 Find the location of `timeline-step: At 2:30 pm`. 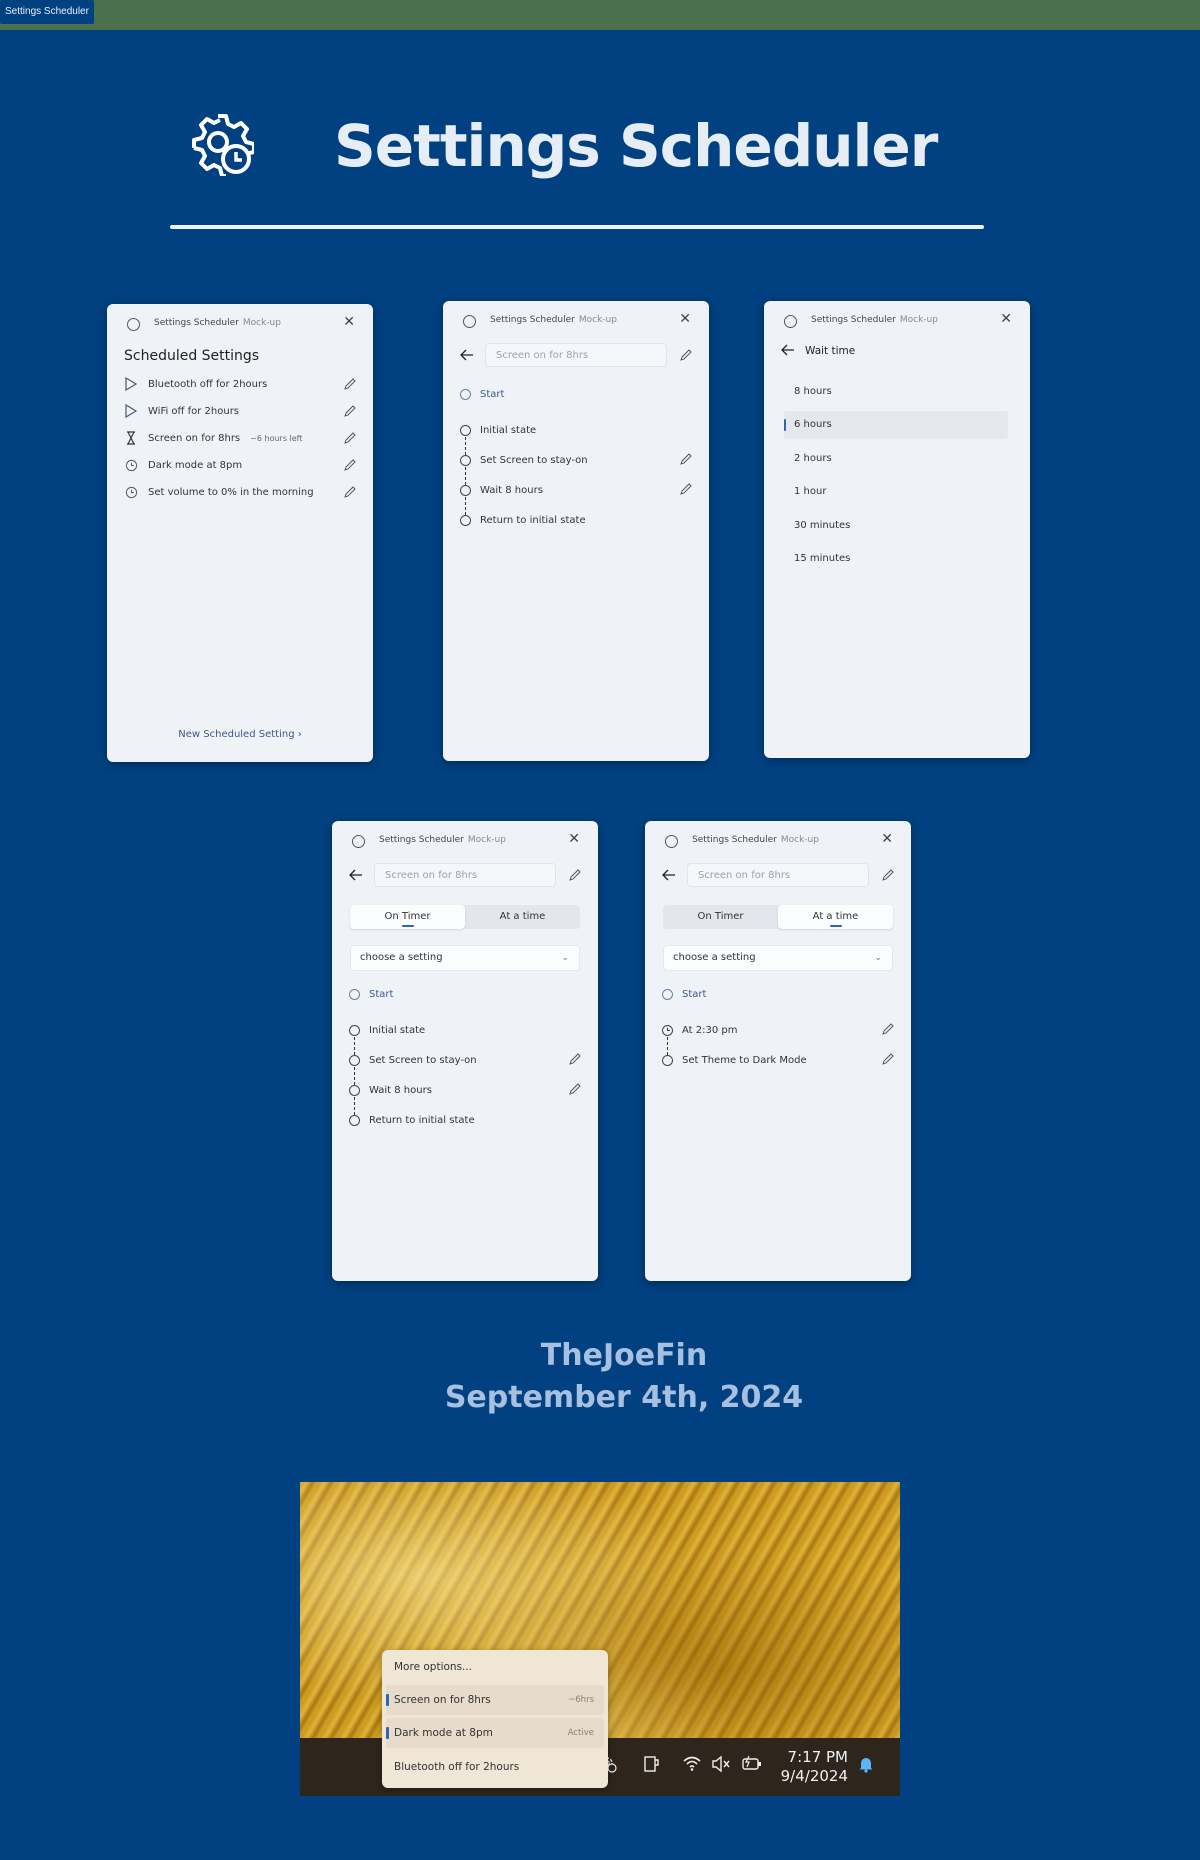

timeline-step: At 2:30 pm is located at coordinates (778, 1030).